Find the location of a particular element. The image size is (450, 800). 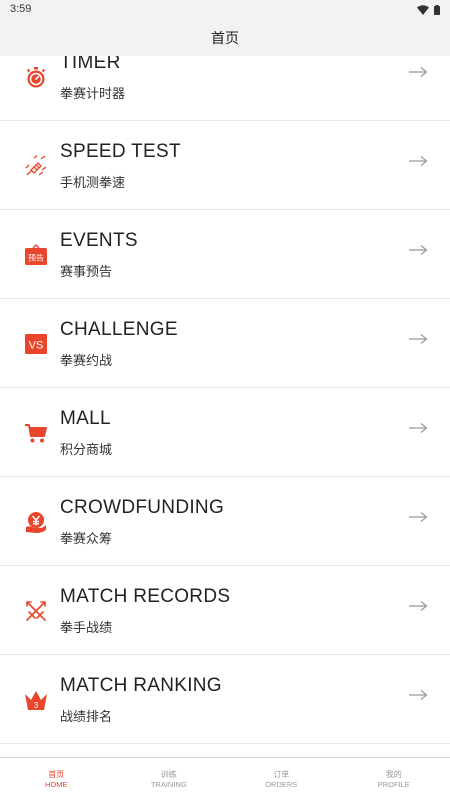

events-preview-icon: 预告 is located at coordinates (36, 254).